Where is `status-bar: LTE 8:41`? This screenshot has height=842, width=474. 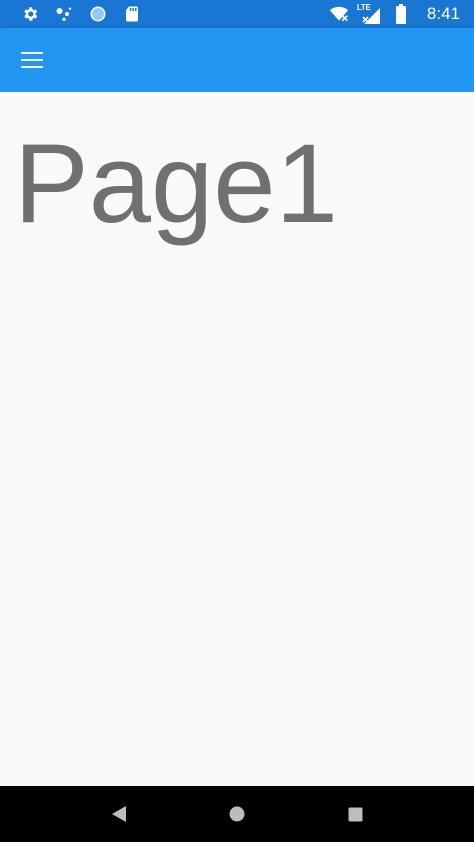
status-bar: LTE 8:41 is located at coordinates (237, 14).